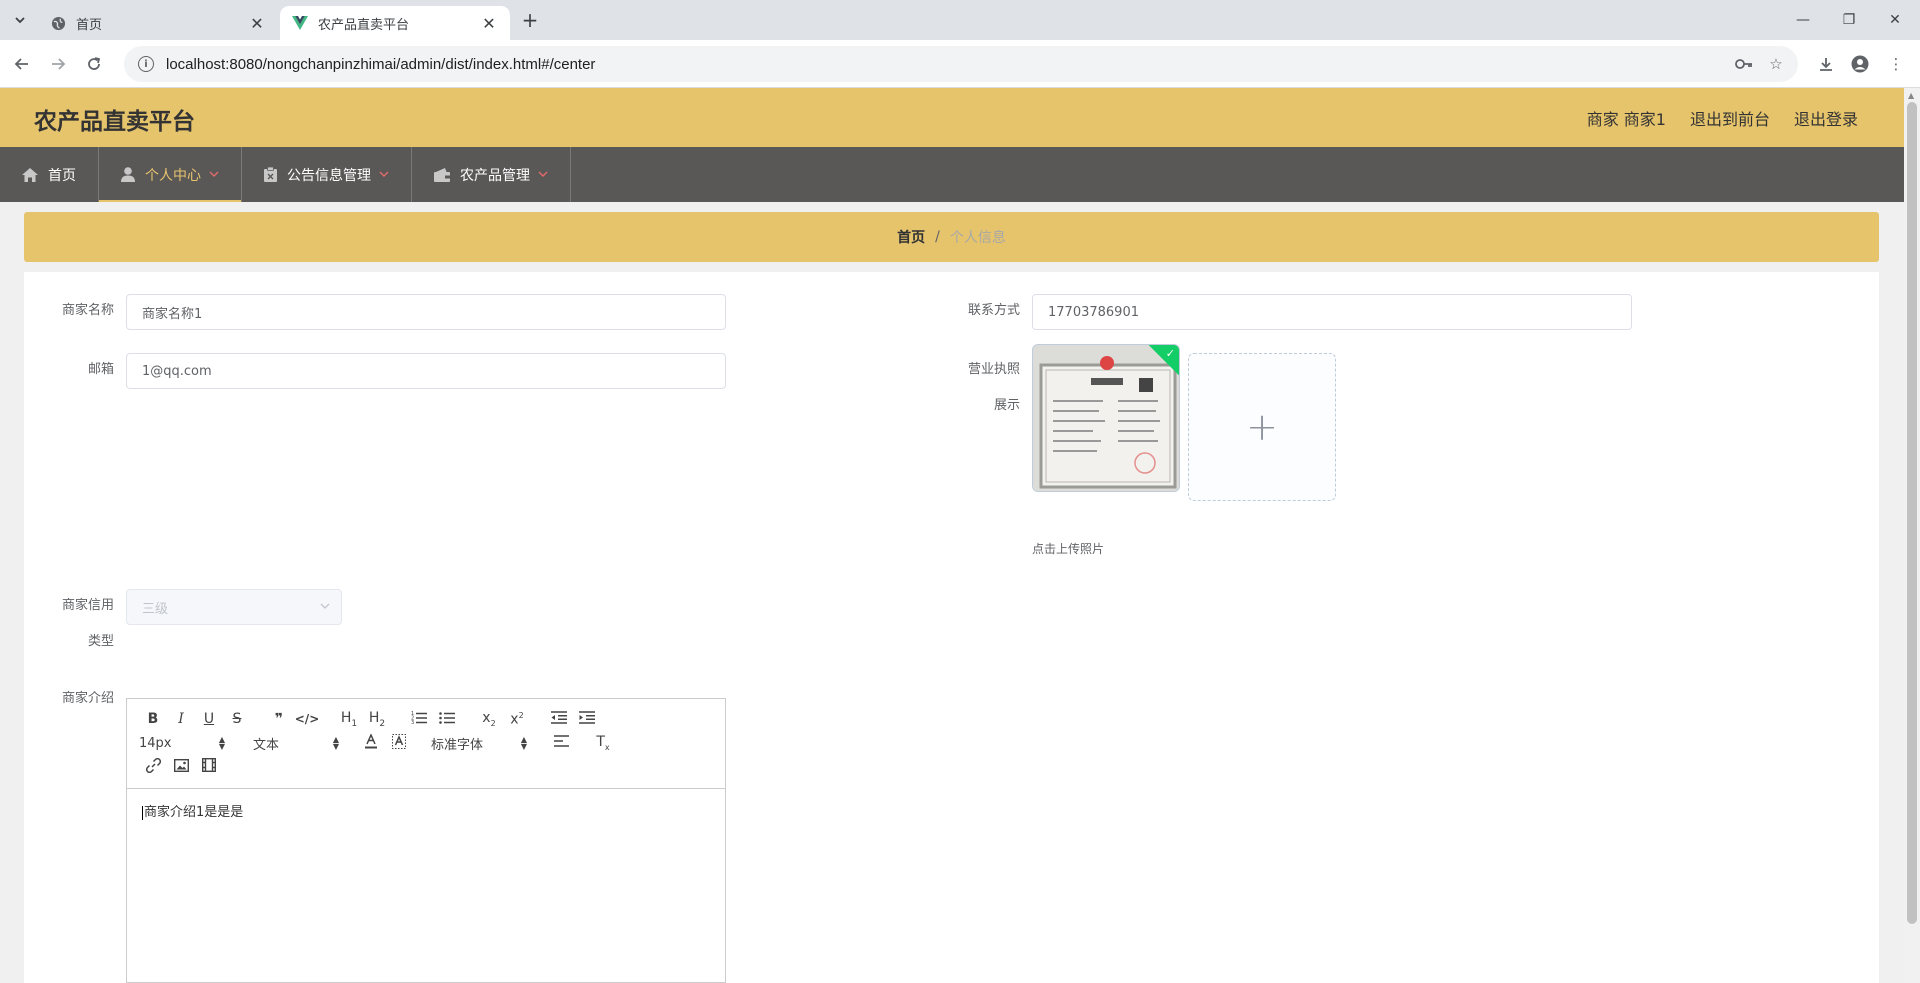  Describe the element at coordinates (1332, 312) in the screenshot. I see `phone-input: 17703786901` at that location.